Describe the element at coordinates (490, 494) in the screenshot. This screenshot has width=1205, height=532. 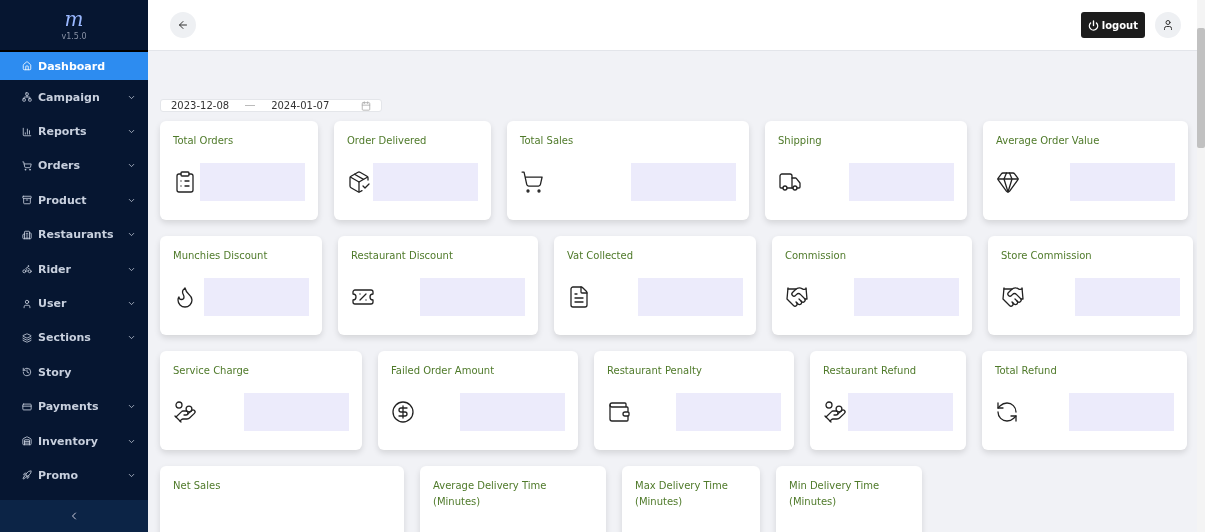
I see `card-title: Average Delivery Time (Minutes)` at that location.